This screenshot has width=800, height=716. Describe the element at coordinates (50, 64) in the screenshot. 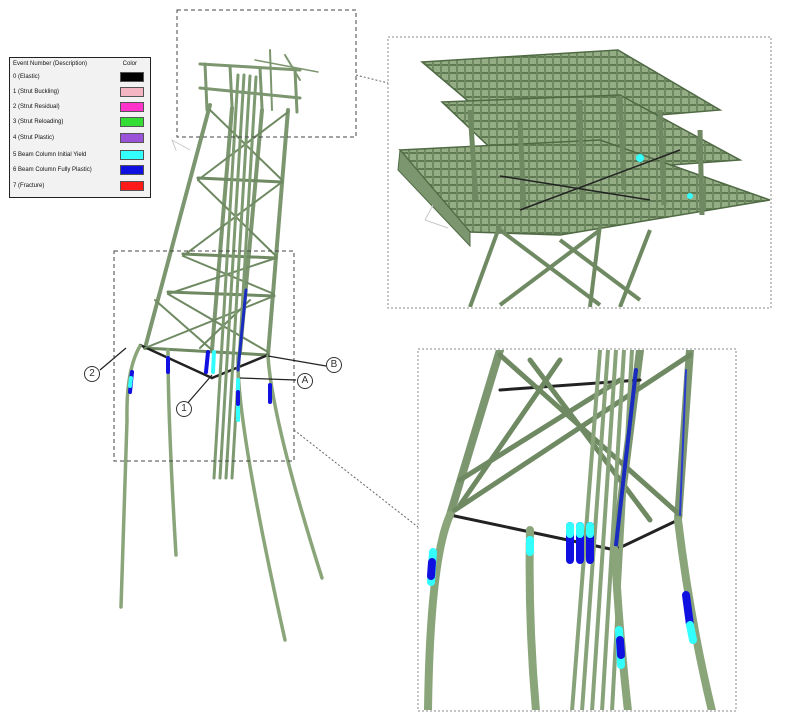

I see `legend-header-event: Event Number (Description)` at that location.